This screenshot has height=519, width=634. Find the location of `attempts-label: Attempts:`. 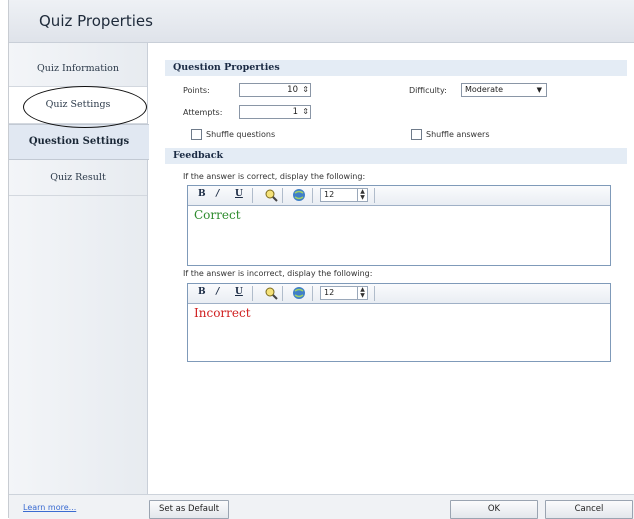

attempts-label: Attempts: is located at coordinates (203, 112).